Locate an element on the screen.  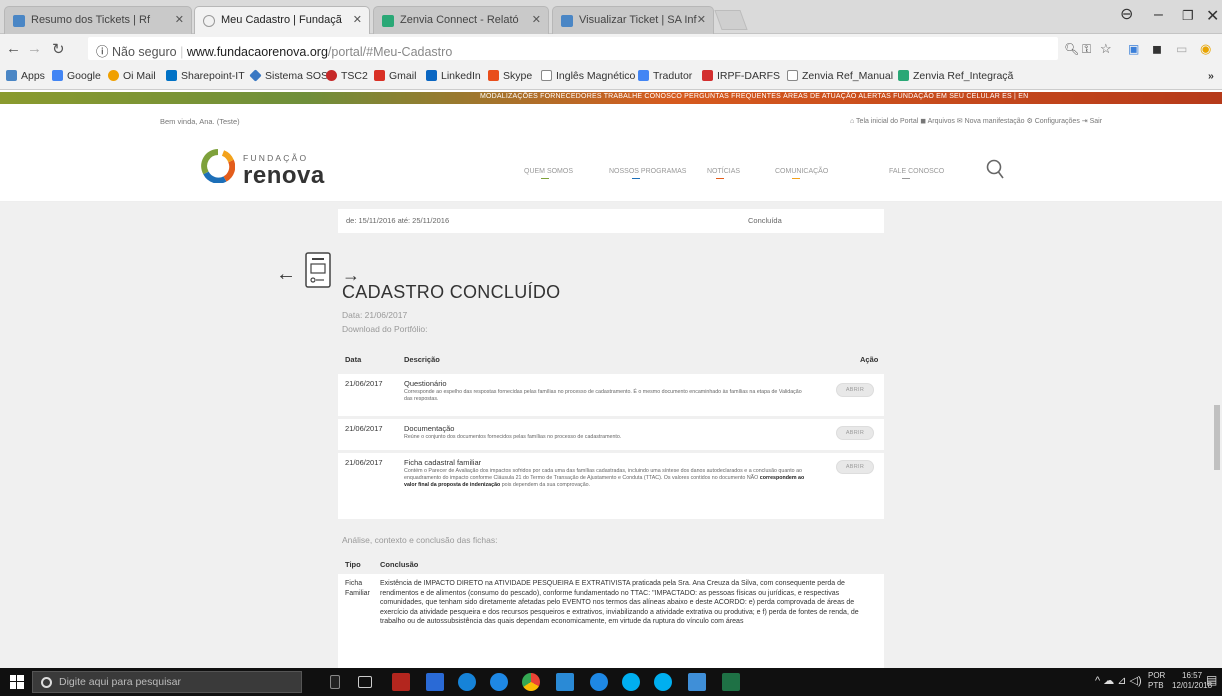
edge-icon is located at coordinates (599, 682).